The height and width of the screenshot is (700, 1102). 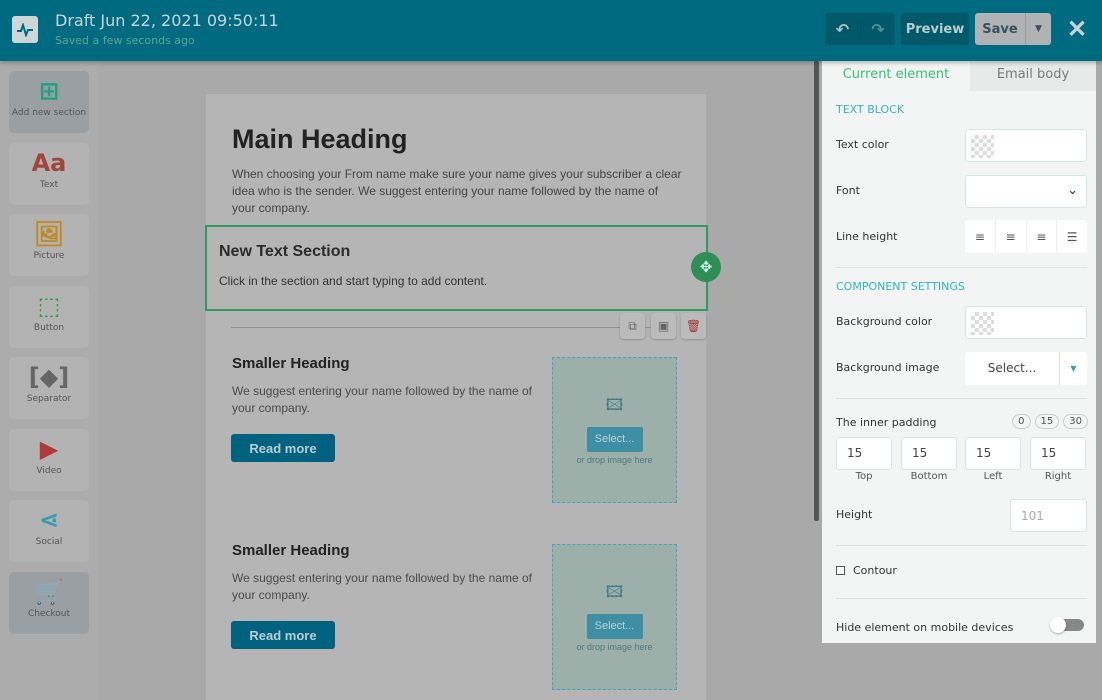 I want to click on tool-label: Video, so click(x=49, y=470).